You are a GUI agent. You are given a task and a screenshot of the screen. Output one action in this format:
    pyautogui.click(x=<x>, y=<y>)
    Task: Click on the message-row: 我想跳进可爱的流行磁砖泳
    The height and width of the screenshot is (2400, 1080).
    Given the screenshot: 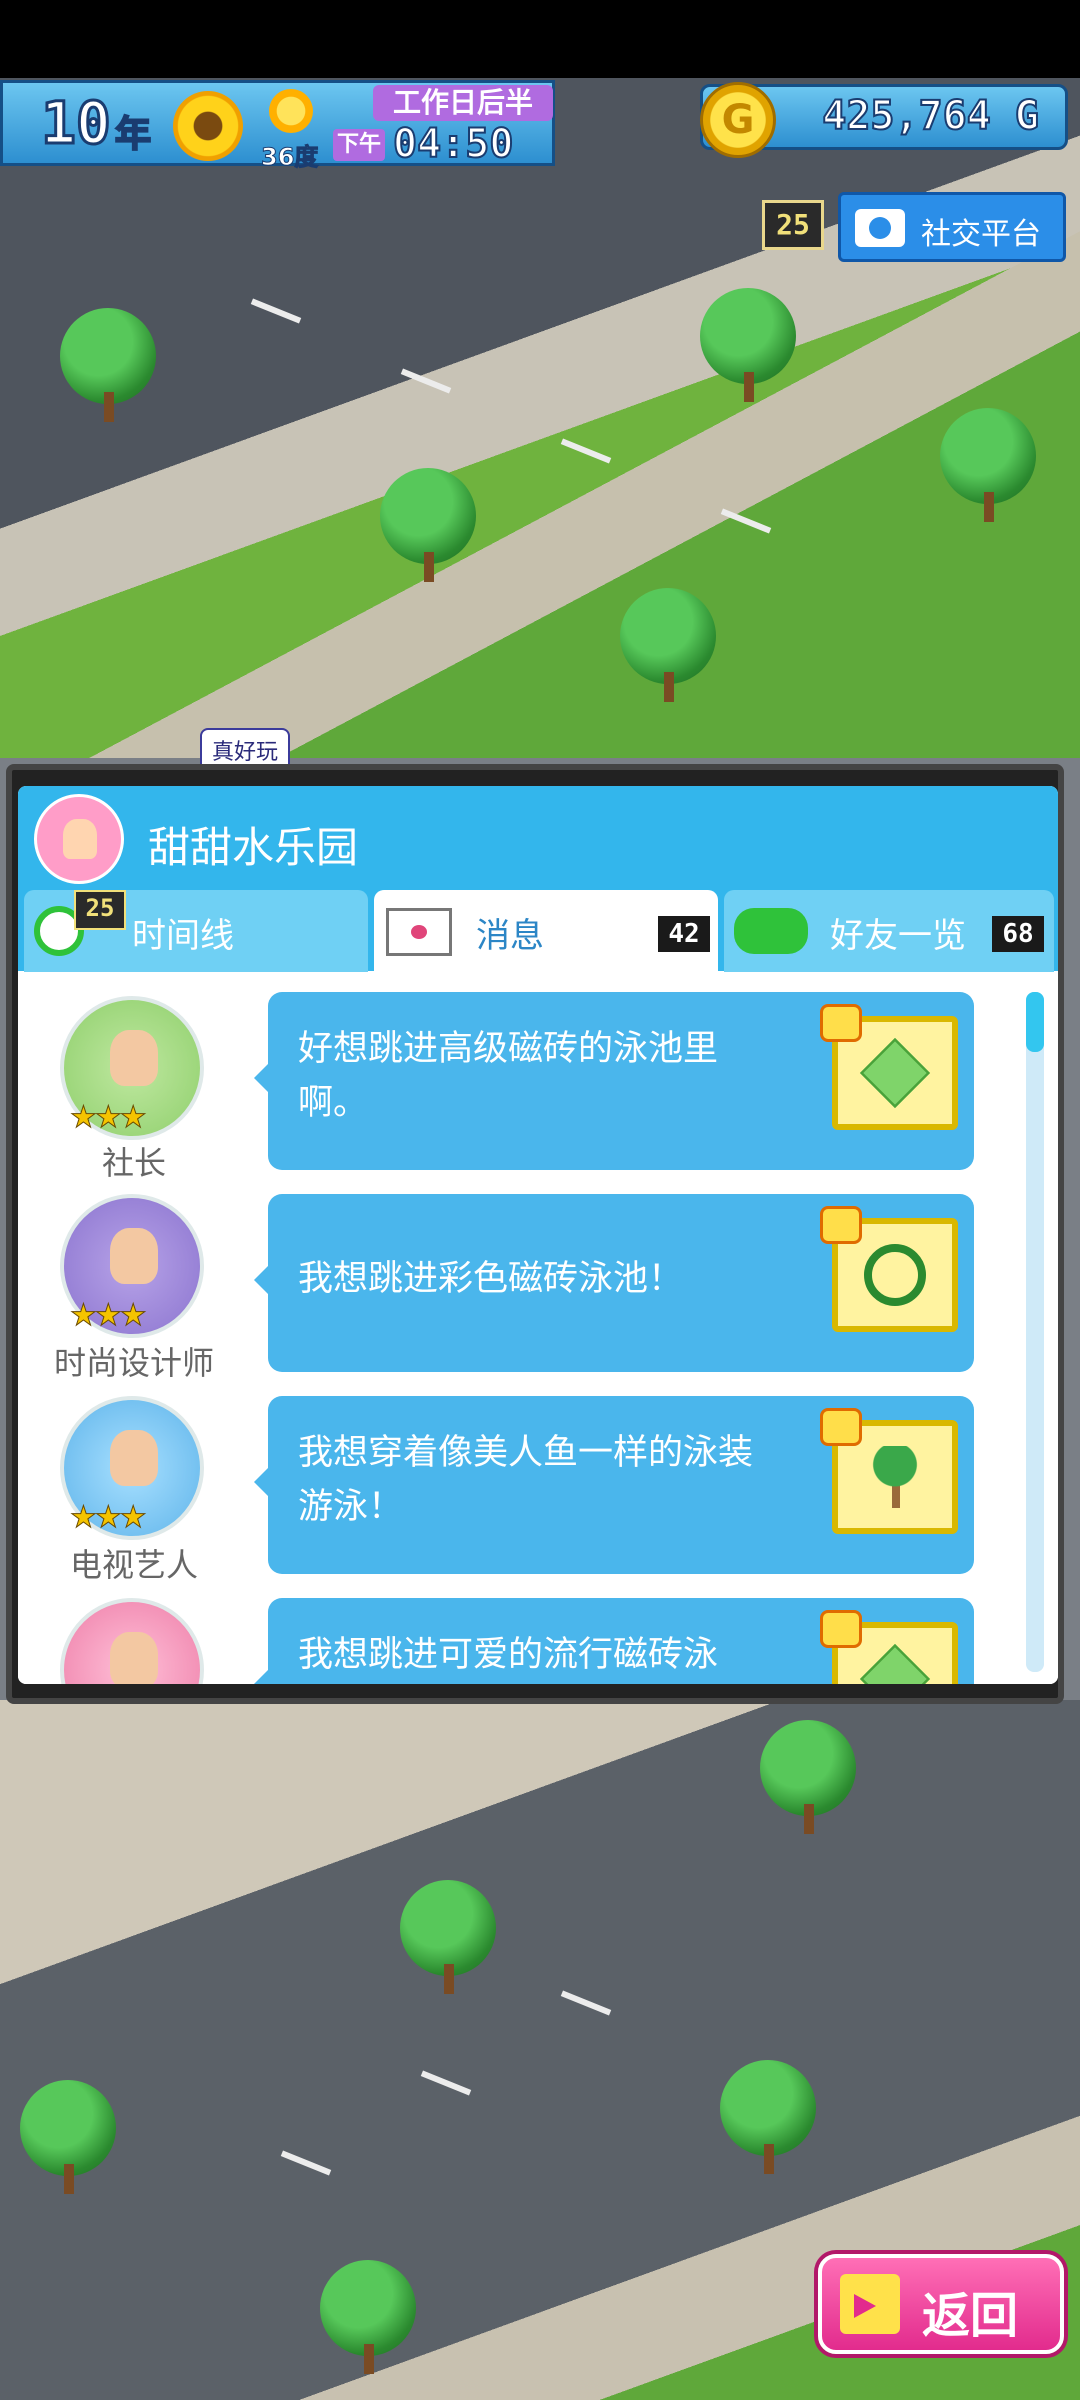 What is the action you would take?
    pyautogui.click(x=518, y=1641)
    